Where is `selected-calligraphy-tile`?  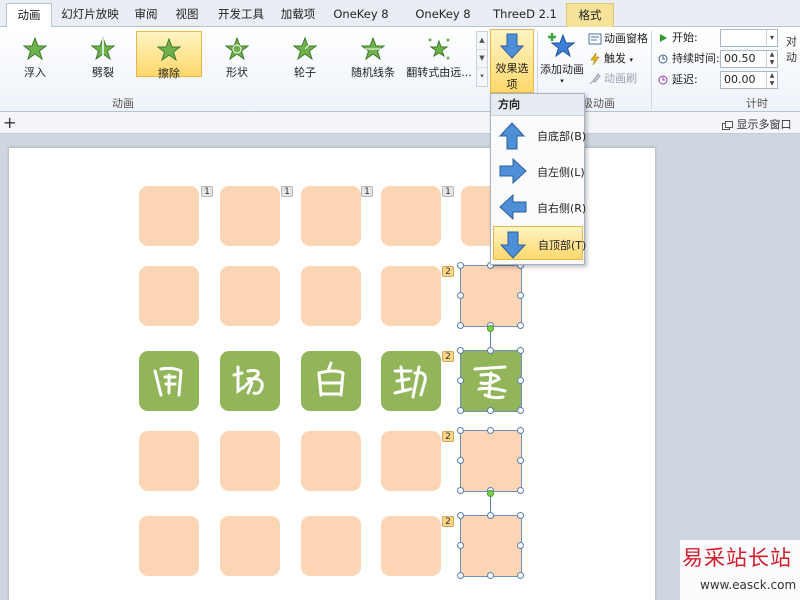
selected-calligraphy-tile is located at coordinates (491, 381).